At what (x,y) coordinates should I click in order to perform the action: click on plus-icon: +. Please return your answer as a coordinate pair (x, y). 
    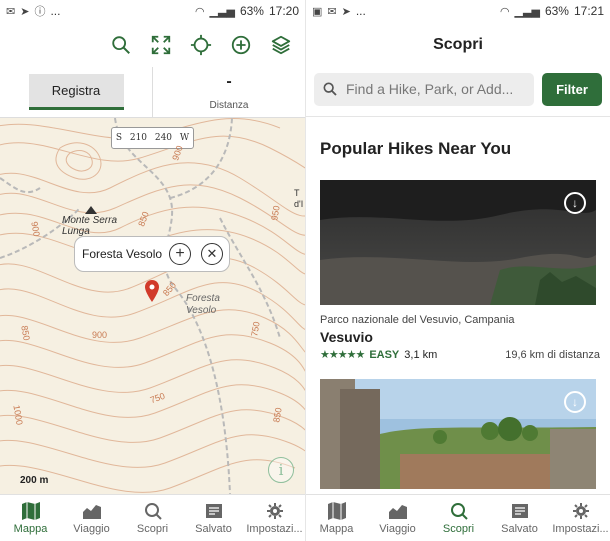
    Looking at the image, I should click on (180, 253).